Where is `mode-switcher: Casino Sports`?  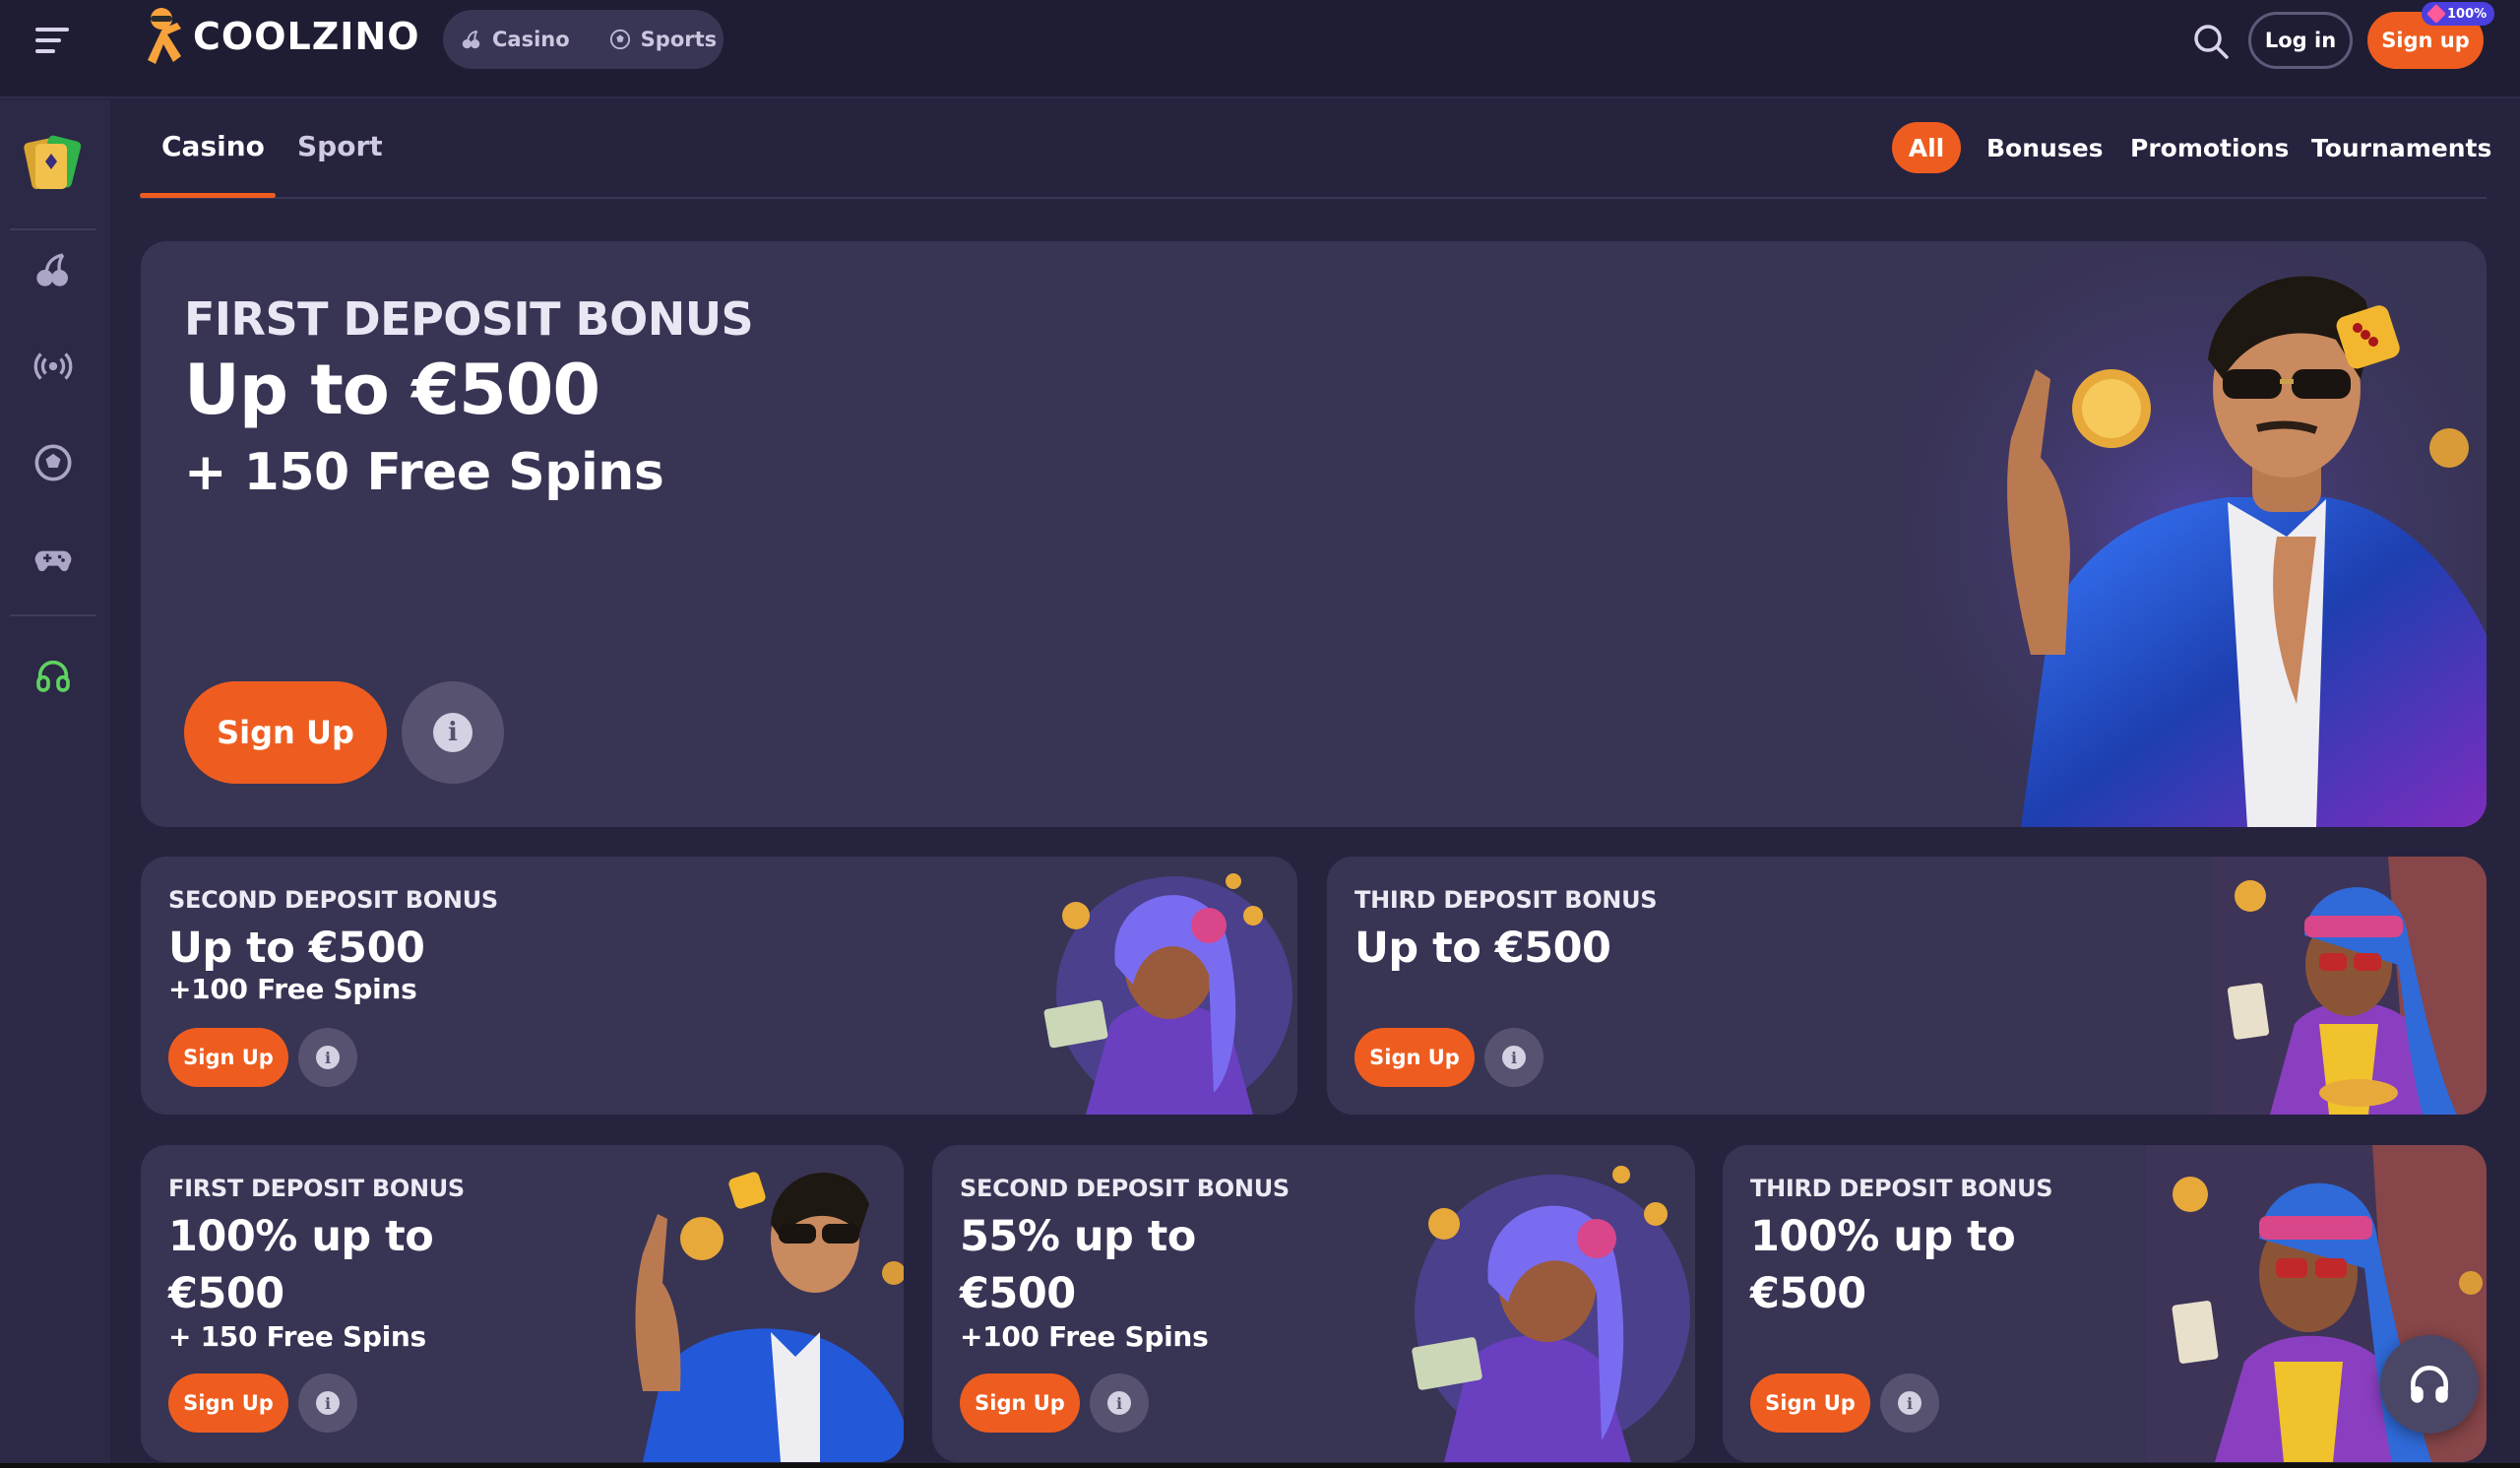 mode-switcher: Casino Sports is located at coordinates (583, 40).